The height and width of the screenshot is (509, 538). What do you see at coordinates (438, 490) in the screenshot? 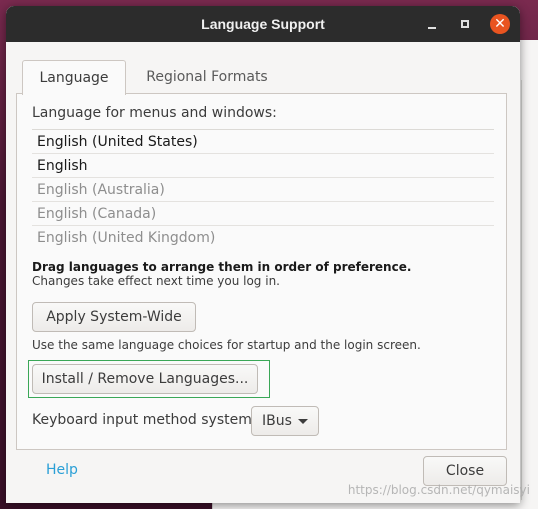
I see `watermark: https://blog.csdn.net/qymaisyi` at bounding box center [438, 490].